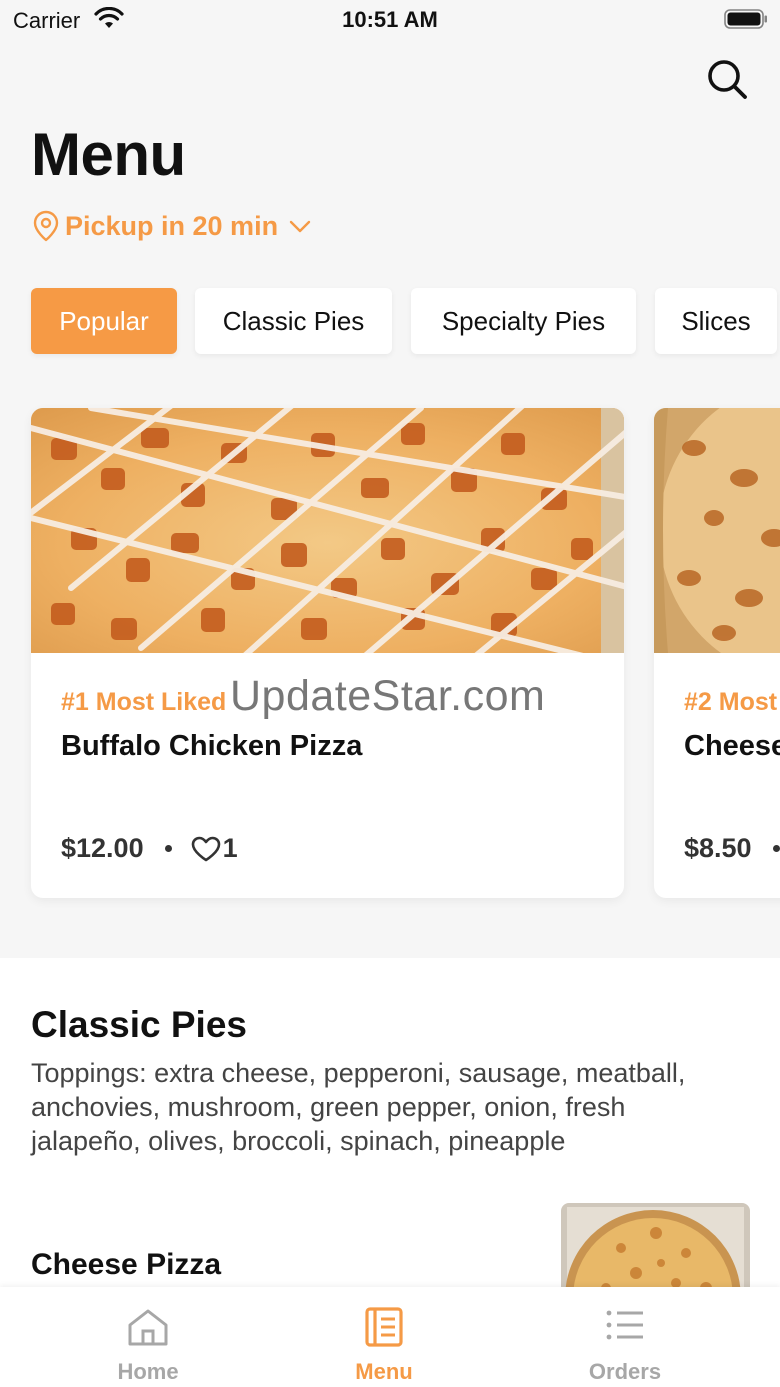 The image size is (780, 1387). What do you see at coordinates (102, 848) in the screenshot?
I see `item-price: $12.00` at bounding box center [102, 848].